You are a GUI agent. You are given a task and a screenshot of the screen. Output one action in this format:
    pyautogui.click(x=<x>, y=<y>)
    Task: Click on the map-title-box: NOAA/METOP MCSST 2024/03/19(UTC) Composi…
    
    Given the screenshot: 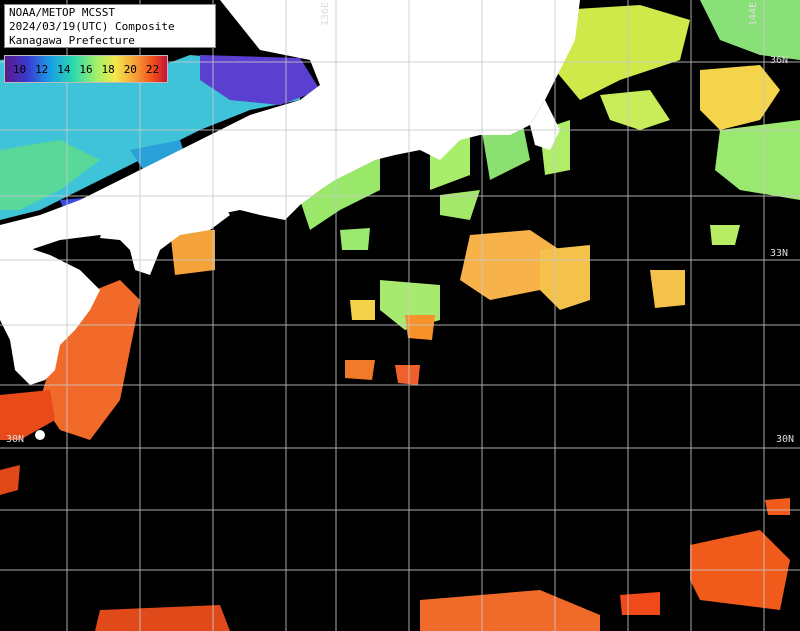 What is the action you would take?
    pyautogui.click(x=110, y=26)
    